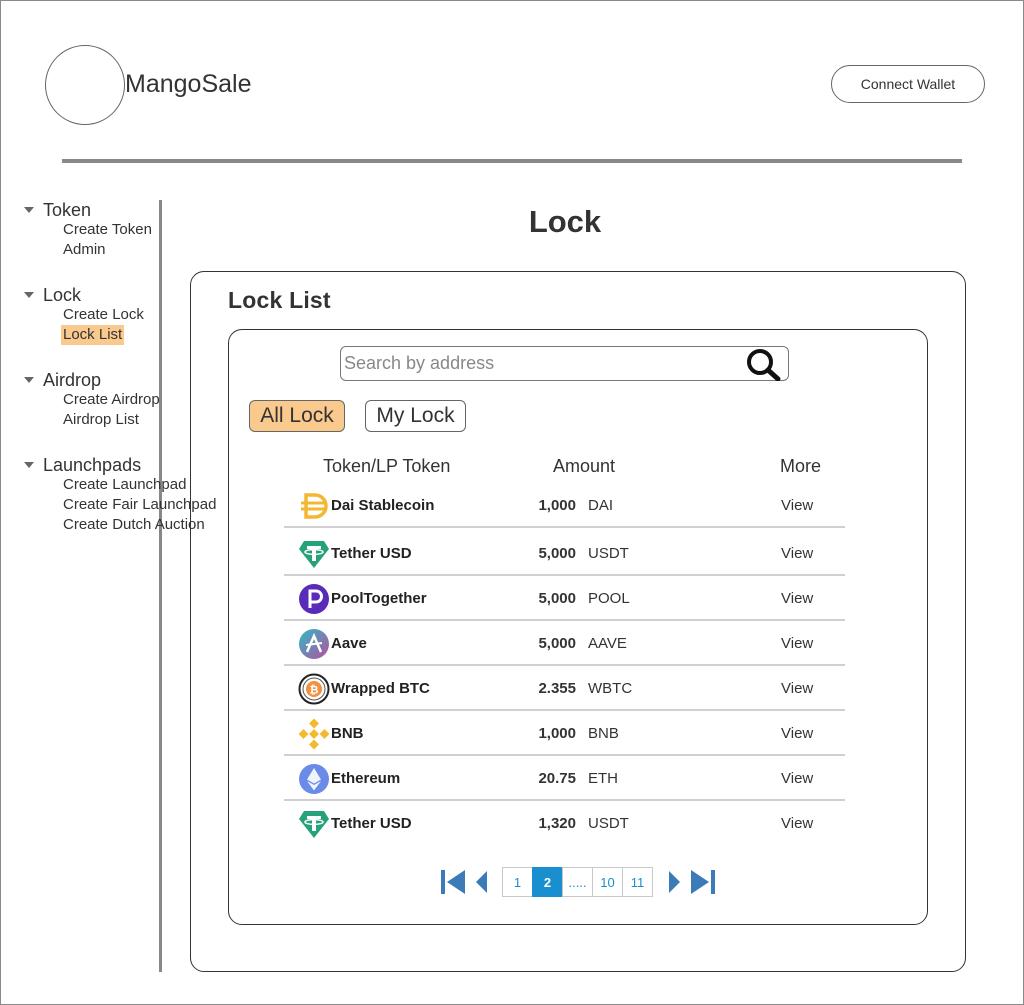 The width and height of the screenshot is (1024, 1005). I want to click on sidebar-item-create-lock: Create Lock, so click(103, 315).